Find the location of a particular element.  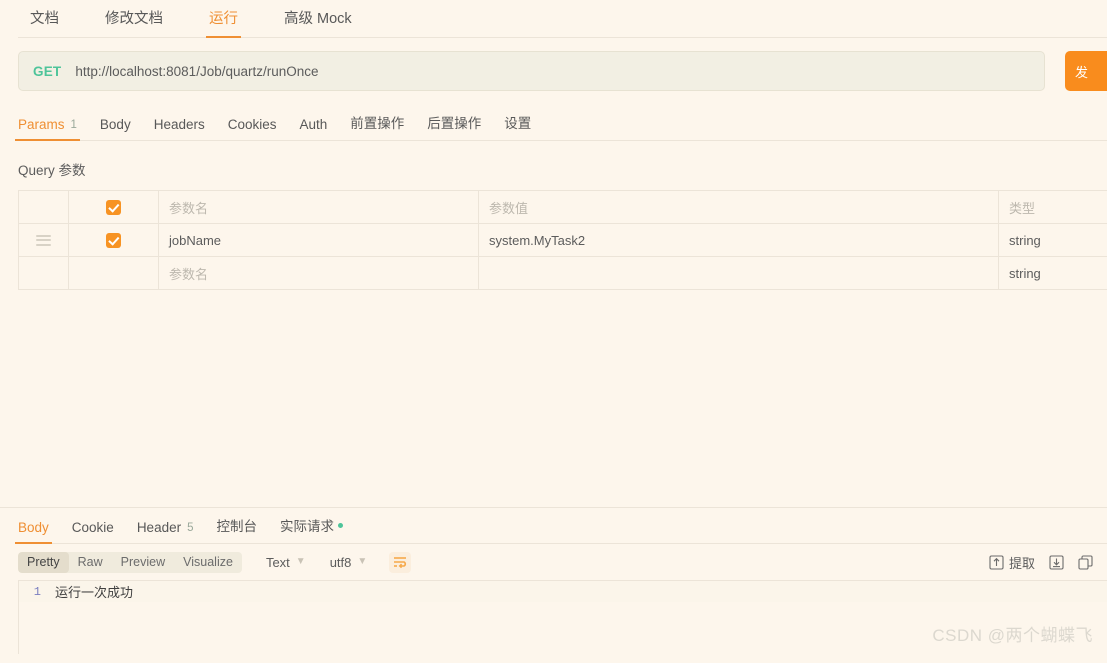

extract-label: 提取 is located at coordinates (1021, 563).